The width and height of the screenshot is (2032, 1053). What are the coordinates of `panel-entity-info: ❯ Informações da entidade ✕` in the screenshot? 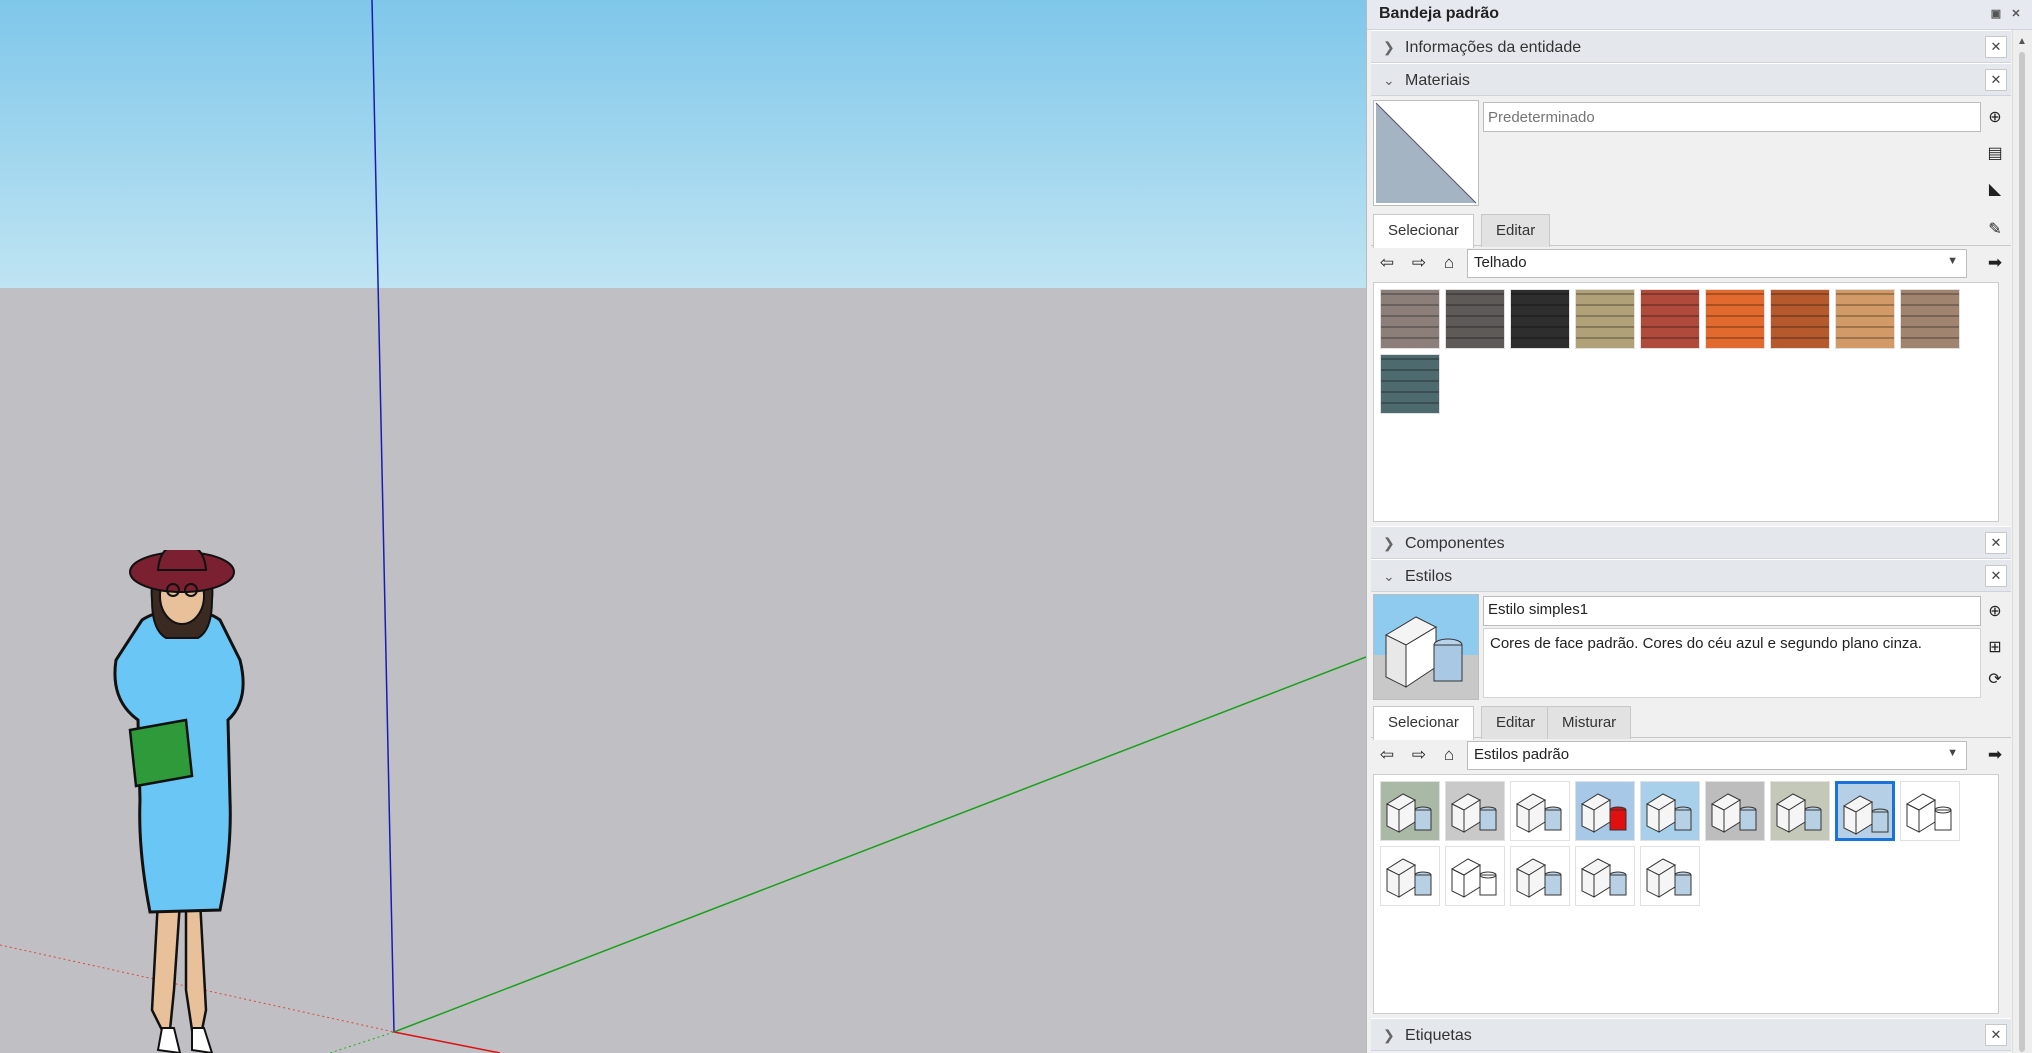 It's located at (1691, 46).